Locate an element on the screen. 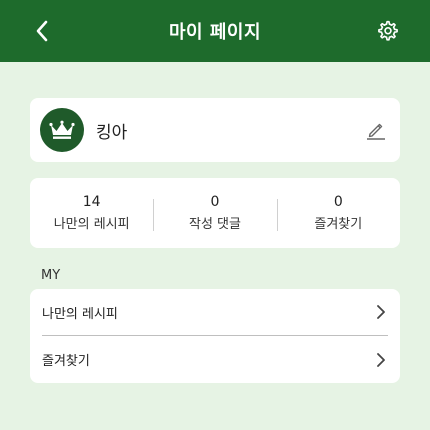 The image size is (430, 430). avatar is located at coordinates (62, 130).